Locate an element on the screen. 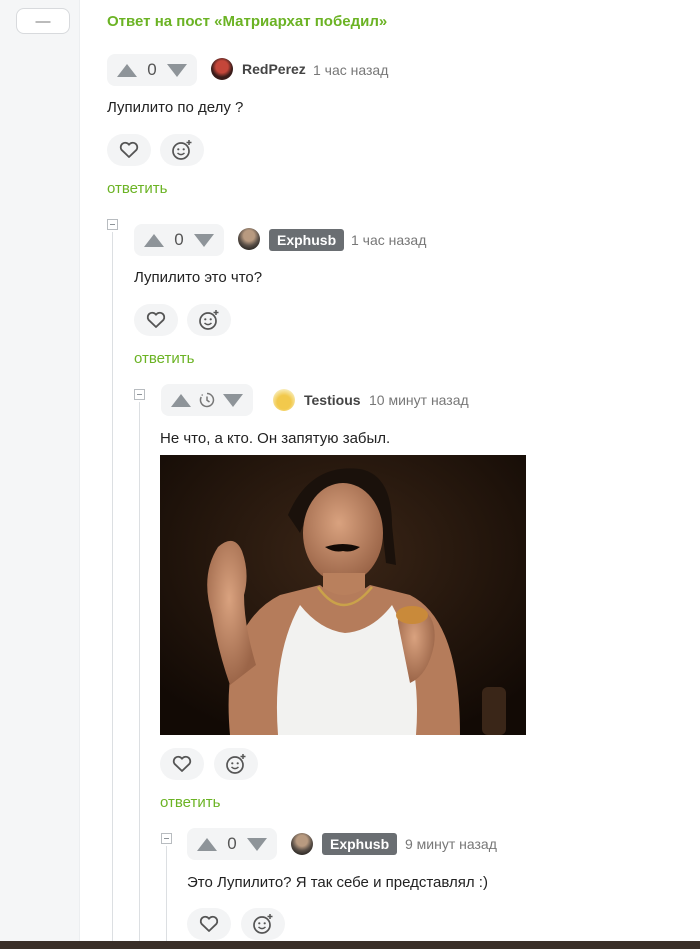  clock-icon is located at coordinates (207, 400).